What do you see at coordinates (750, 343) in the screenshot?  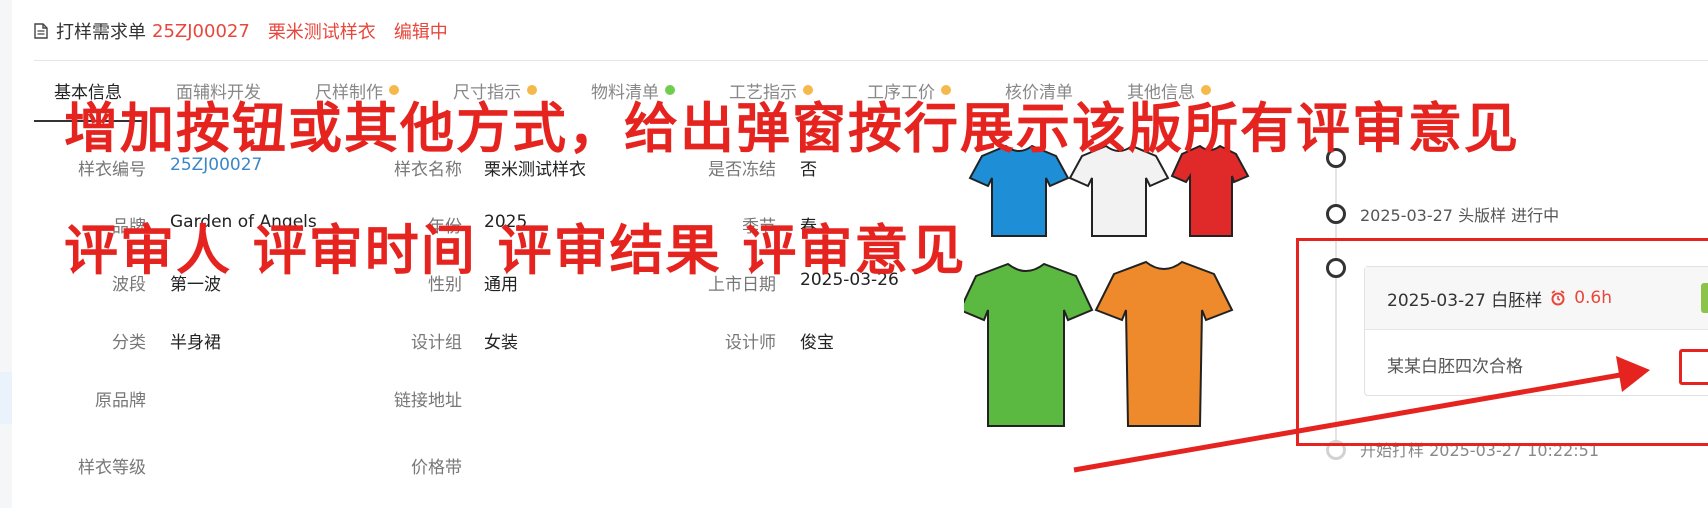 I see `label-designer: 设计师` at bounding box center [750, 343].